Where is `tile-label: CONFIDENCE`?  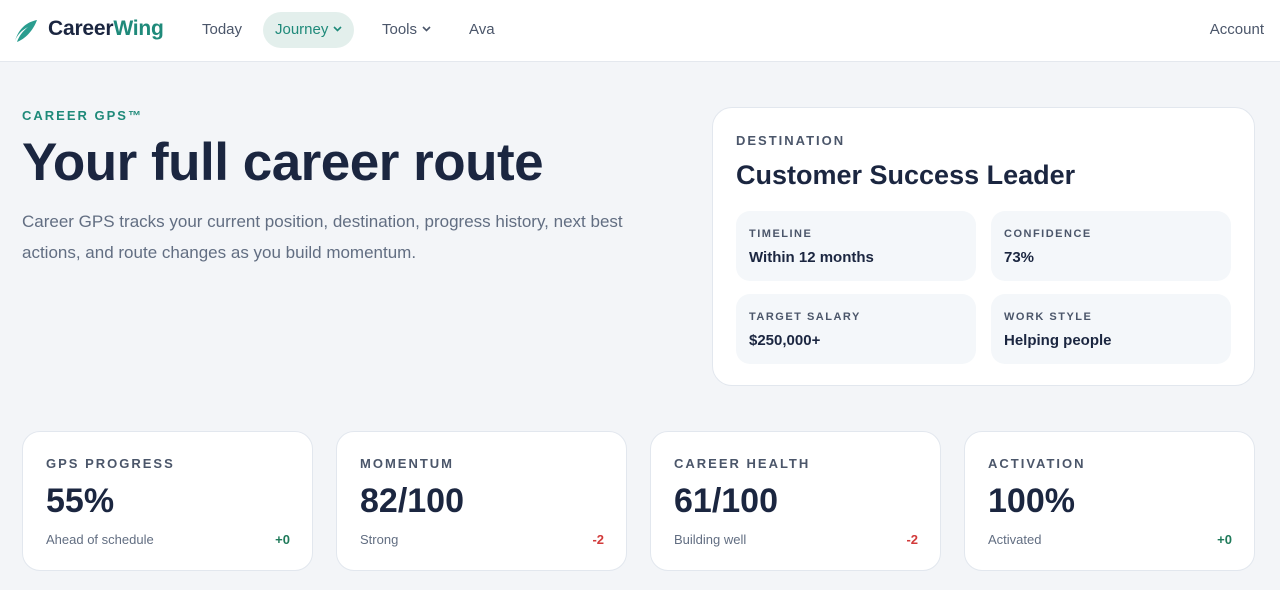 tile-label: CONFIDENCE is located at coordinates (1048, 234).